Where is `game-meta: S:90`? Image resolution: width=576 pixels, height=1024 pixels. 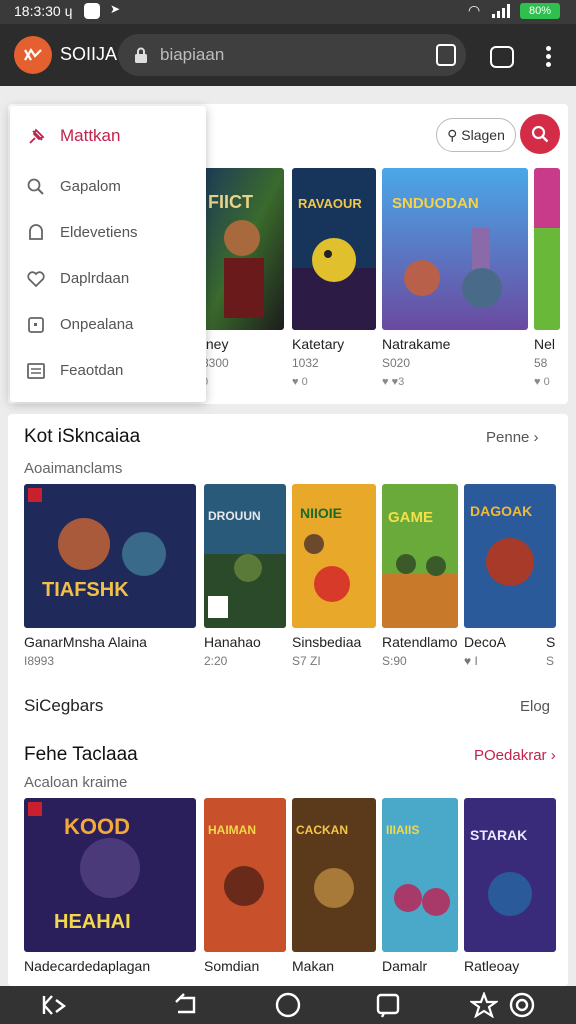
game-meta: S:90 is located at coordinates (394, 661).